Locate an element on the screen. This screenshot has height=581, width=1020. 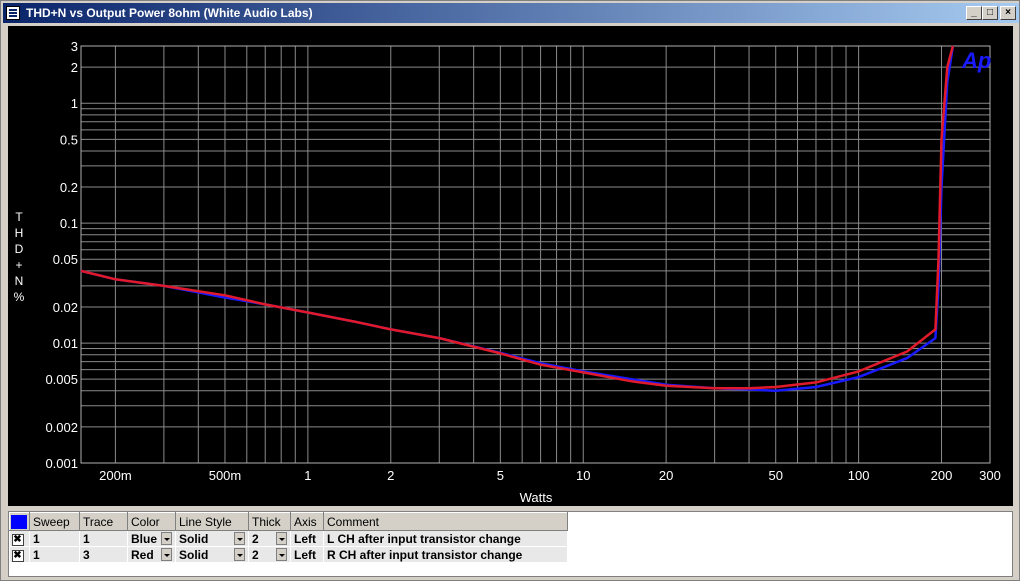
y-tick-label: 3 is located at coordinates (74, 46).